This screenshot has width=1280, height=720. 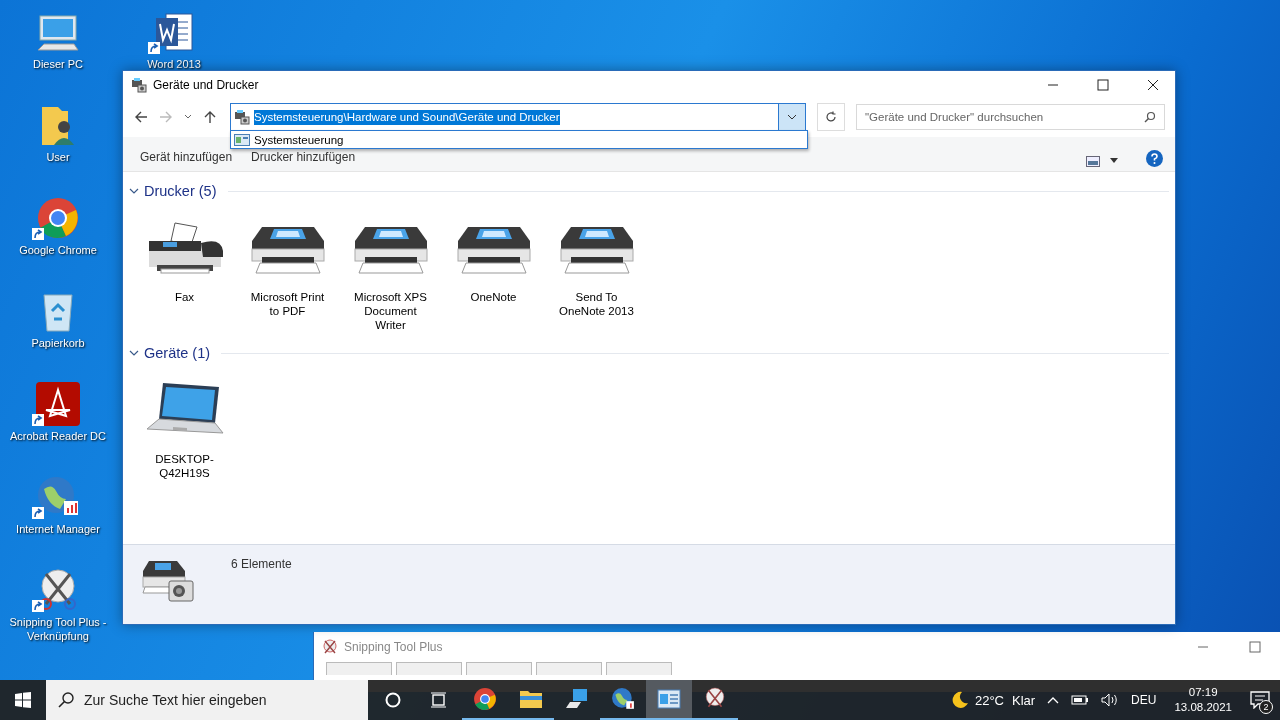 I want to click on weather-condition: Klar, so click(x=1023, y=700).